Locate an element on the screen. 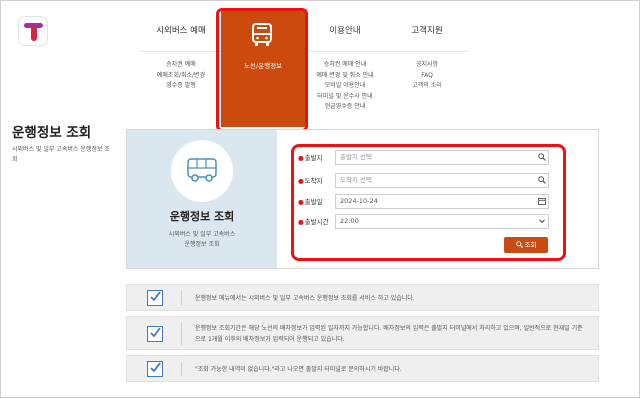 This screenshot has width=640, height=398. nav-col-support: 고객지원 공지사항 FAQ 고객의 소리 is located at coordinates (427, 52).